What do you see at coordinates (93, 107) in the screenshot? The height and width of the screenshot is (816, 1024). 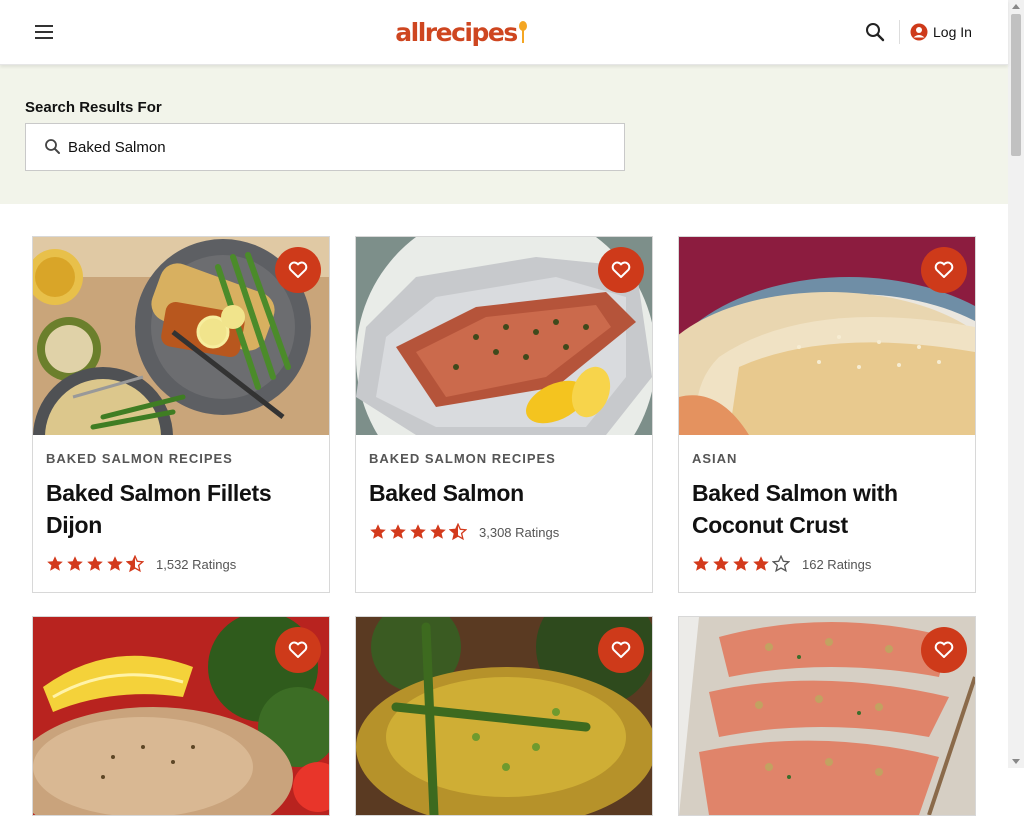 I see `search-results-title: Search Results For` at bounding box center [93, 107].